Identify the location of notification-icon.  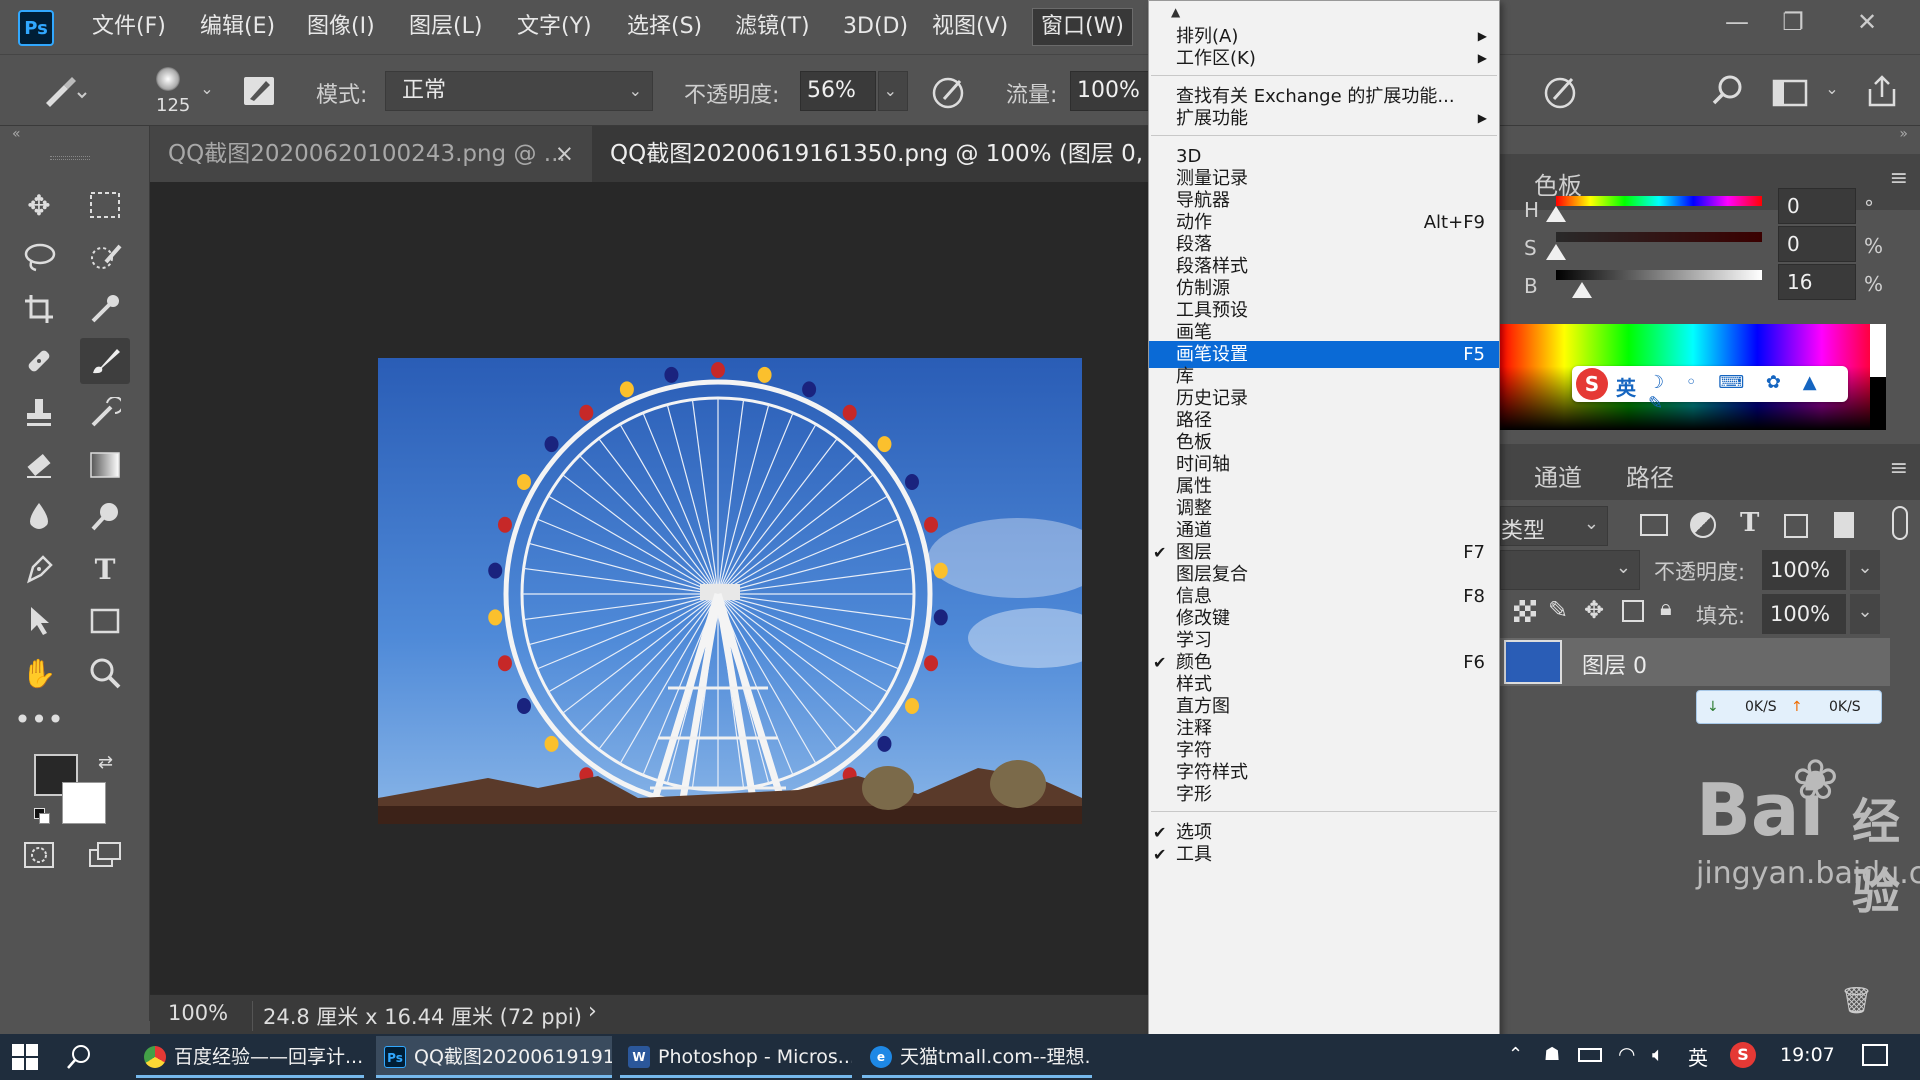
(1875, 1055).